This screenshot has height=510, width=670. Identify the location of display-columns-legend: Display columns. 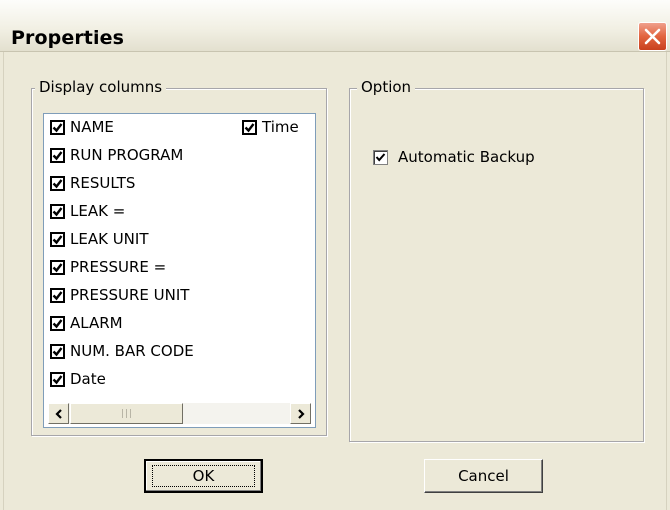
(101, 87).